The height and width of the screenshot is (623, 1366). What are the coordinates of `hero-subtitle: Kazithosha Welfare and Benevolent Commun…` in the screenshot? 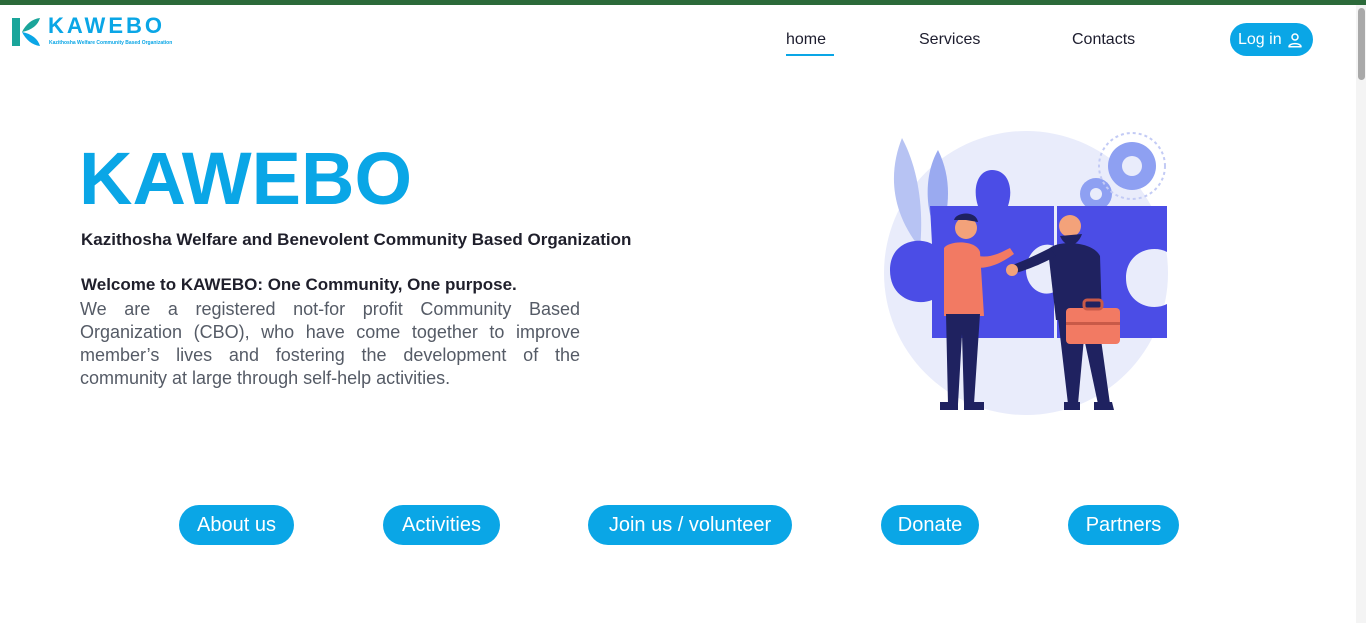 It's located at (356, 239).